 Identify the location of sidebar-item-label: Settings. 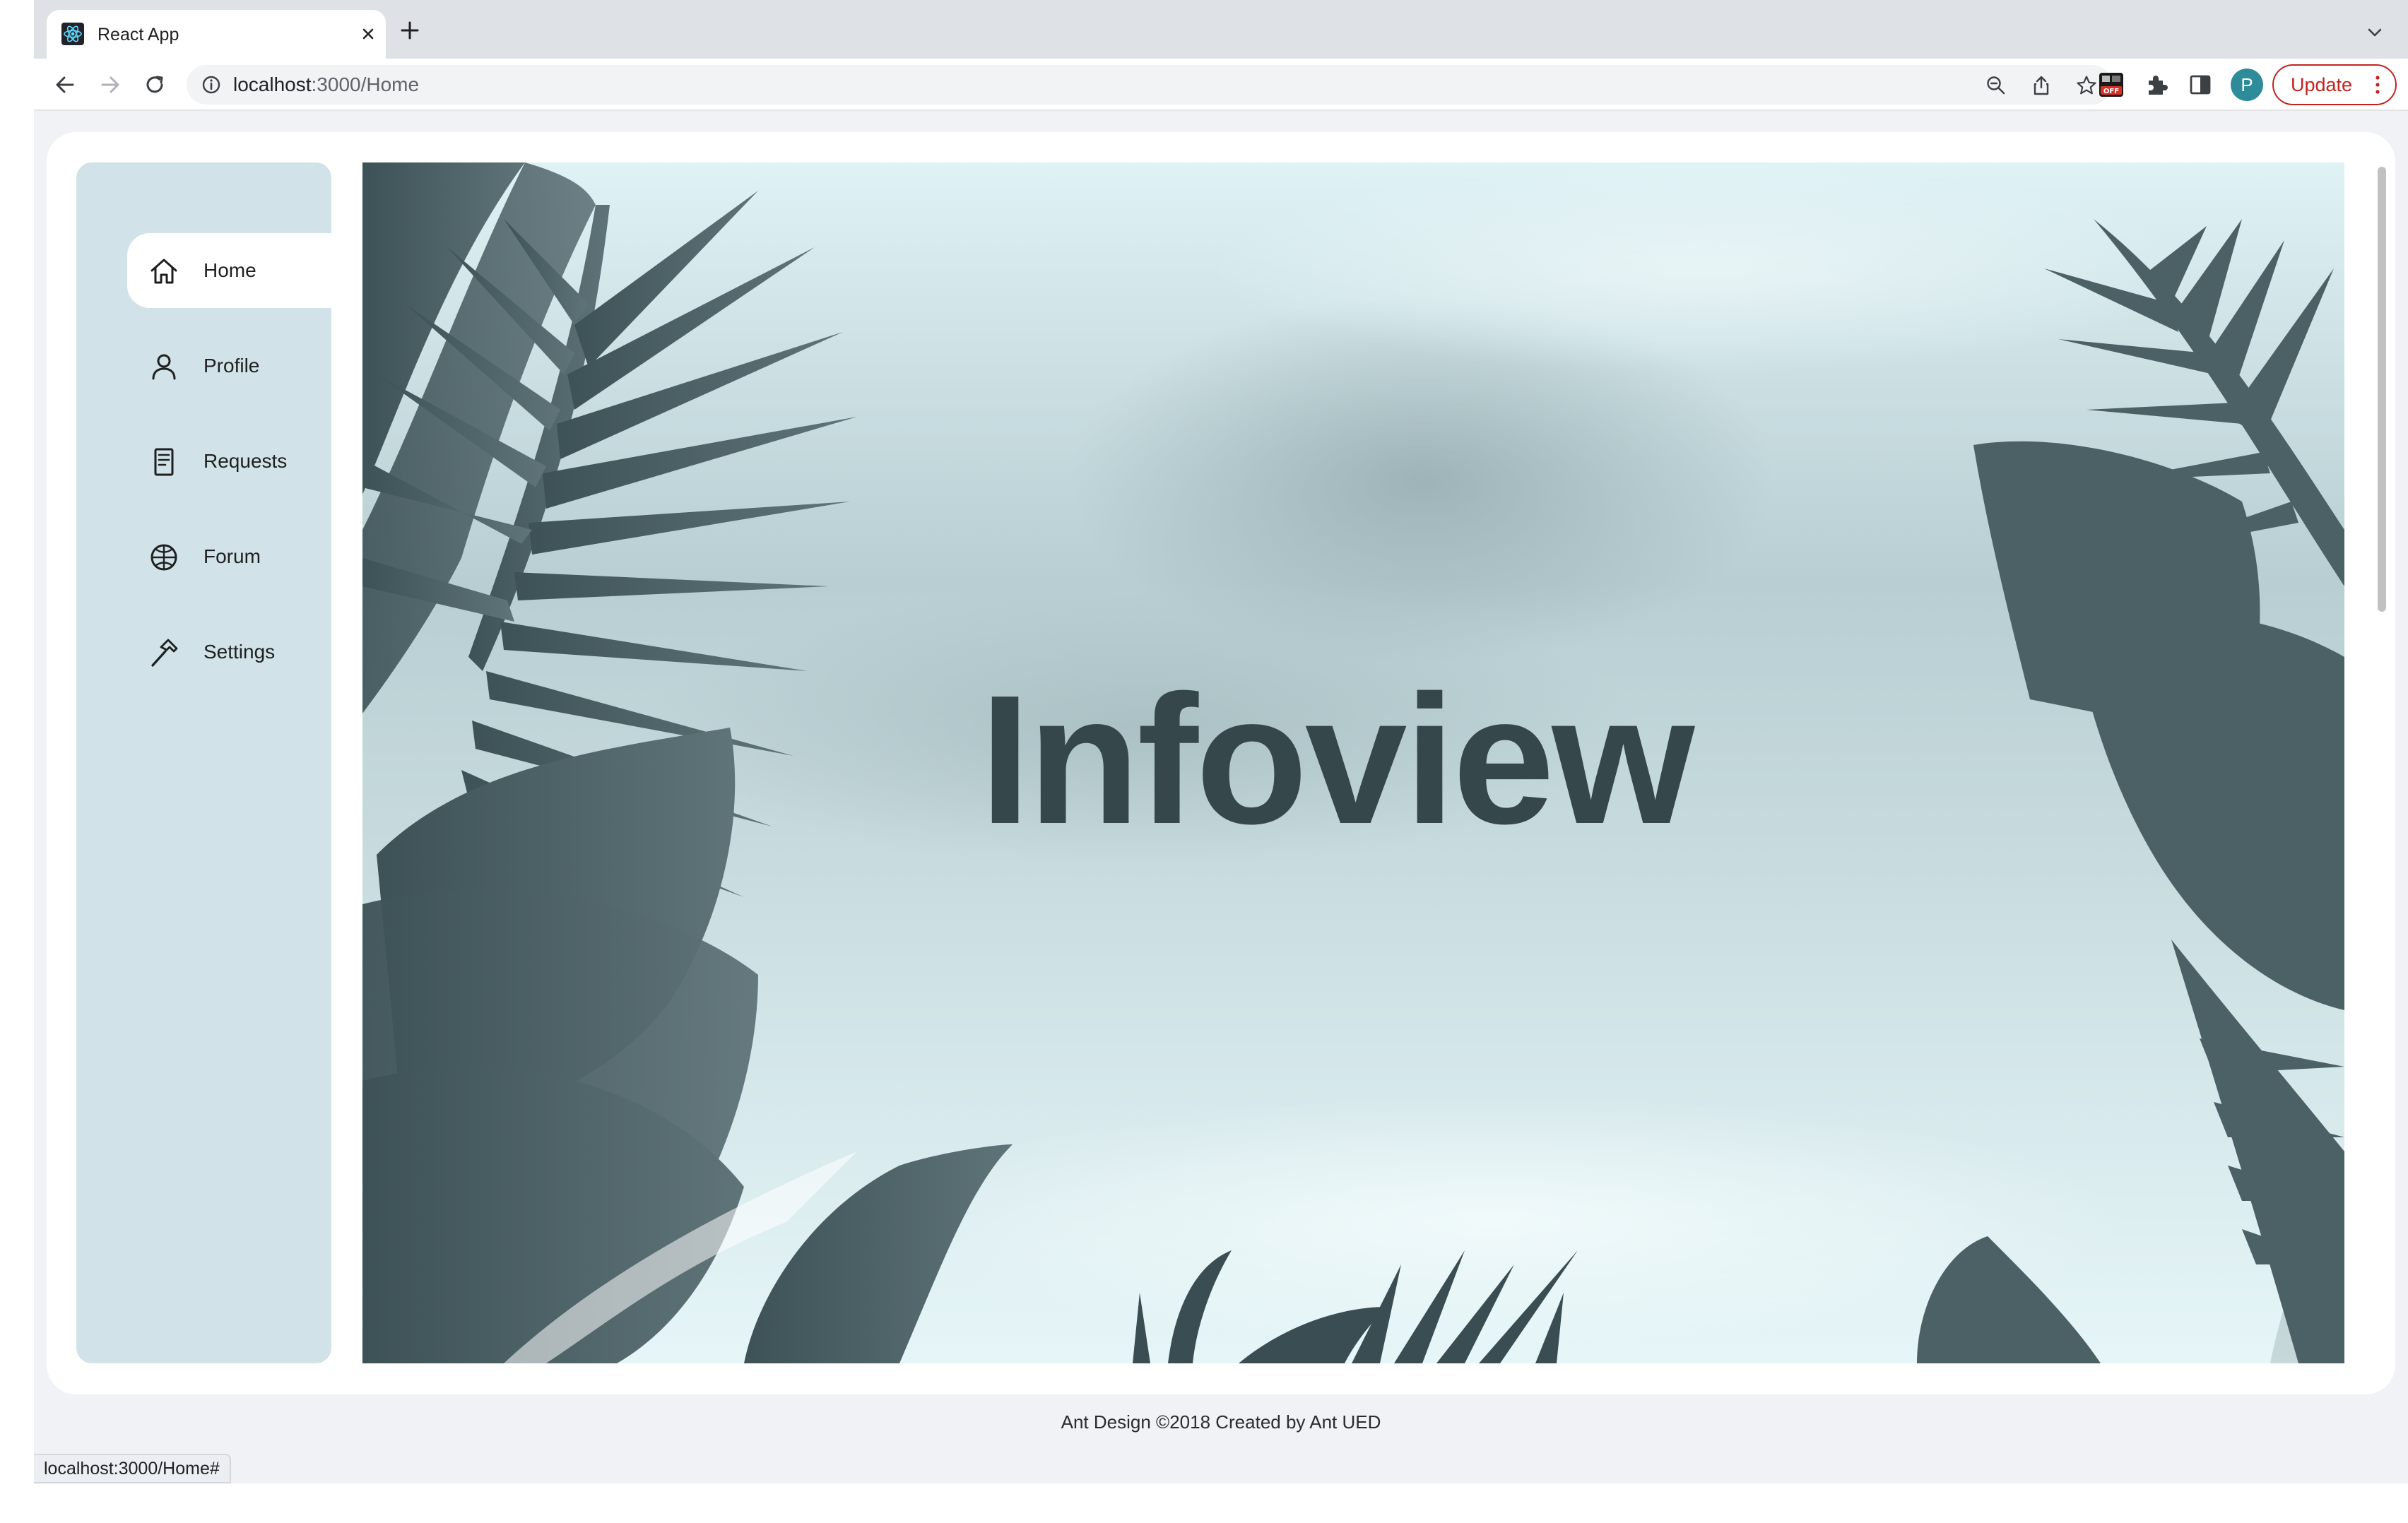
(239, 652).